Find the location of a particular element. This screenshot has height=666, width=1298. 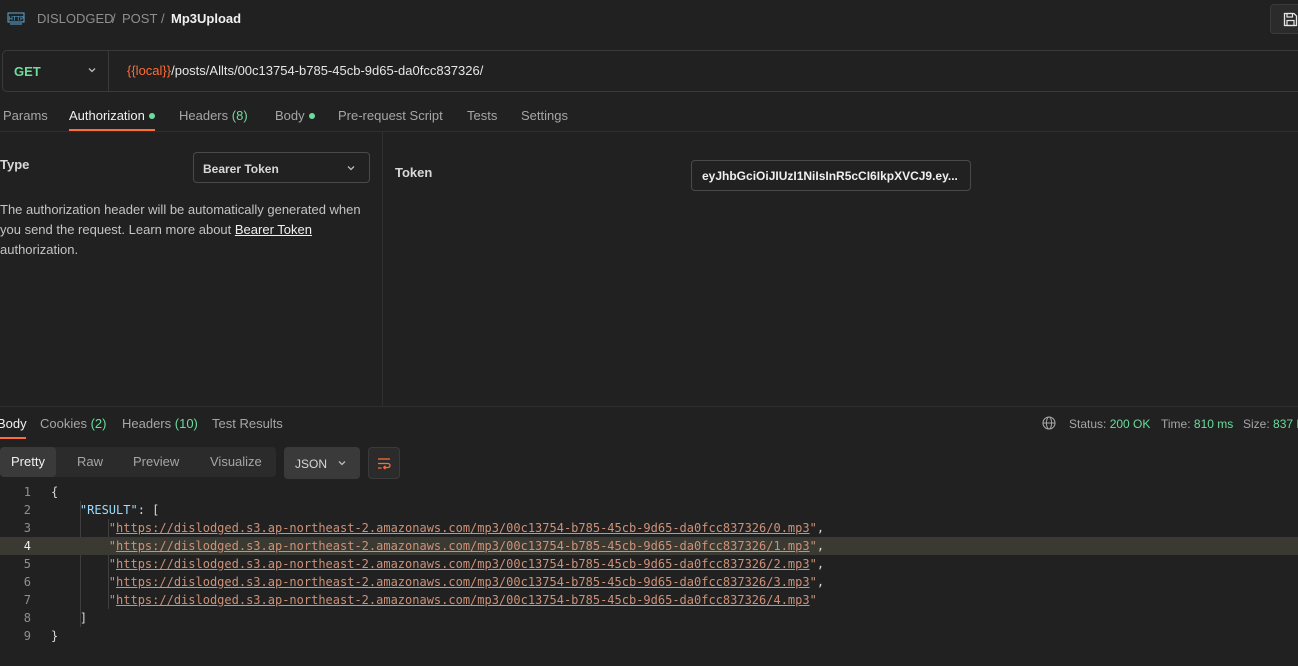

response-tab-headers-label: Headers is located at coordinates (147, 423).